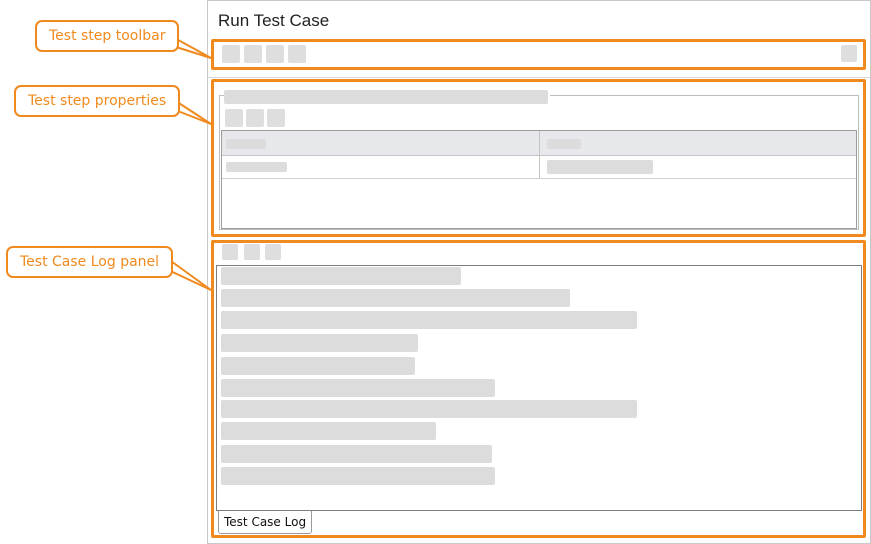 The width and height of the screenshot is (871, 544). I want to click on callout-test-case-log-panel: Test Case Log panel, so click(90, 262).